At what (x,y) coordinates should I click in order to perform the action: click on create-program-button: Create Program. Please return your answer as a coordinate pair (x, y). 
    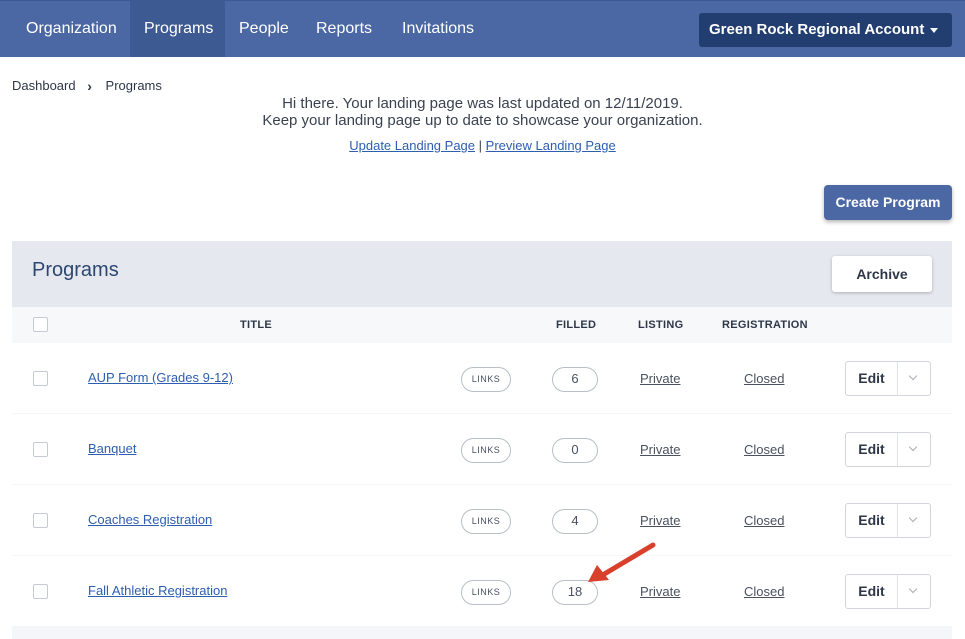
    Looking at the image, I should click on (888, 202).